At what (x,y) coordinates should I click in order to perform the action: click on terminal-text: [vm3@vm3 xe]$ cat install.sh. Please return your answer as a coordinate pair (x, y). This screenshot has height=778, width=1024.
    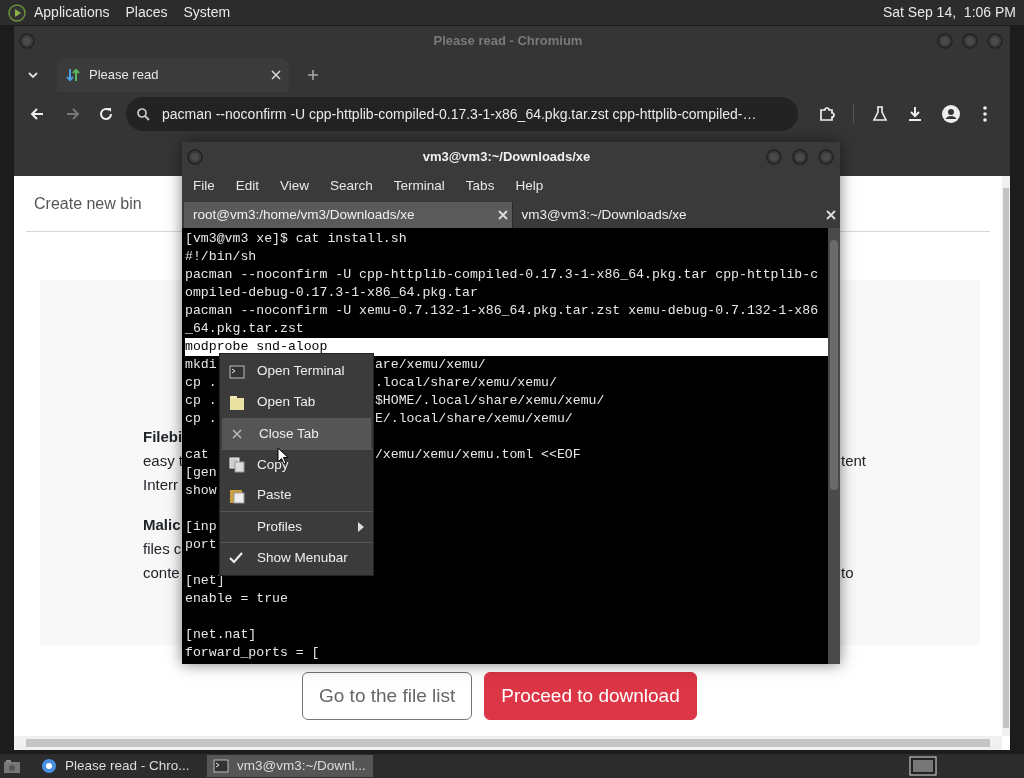
    Looking at the image, I should click on (296, 238).